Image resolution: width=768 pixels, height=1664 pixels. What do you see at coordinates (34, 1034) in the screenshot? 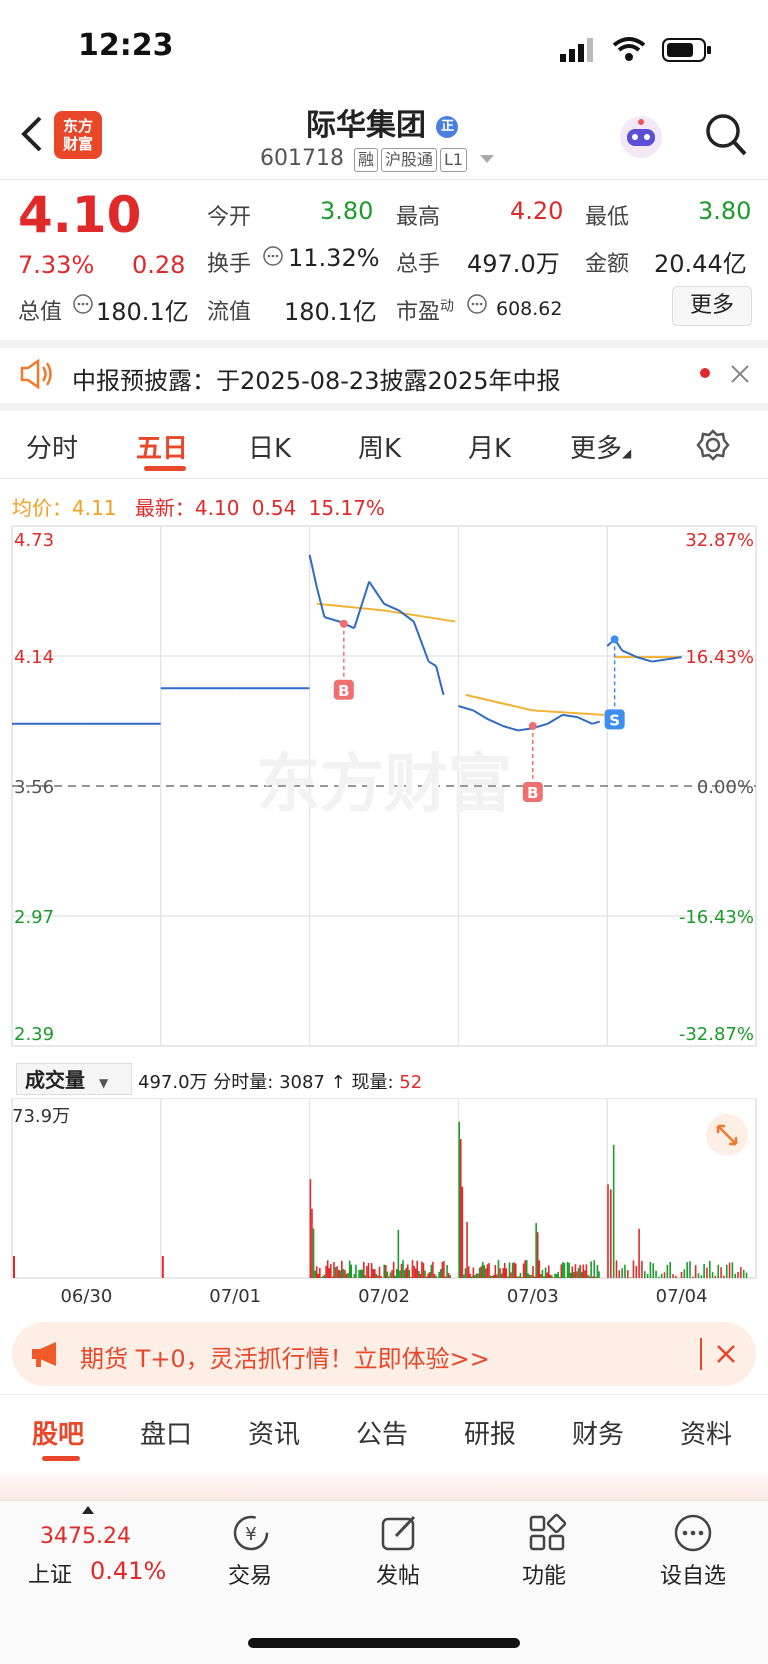
I see `y-axis-tick-label: 2.39` at bounding box center [34, 1034].